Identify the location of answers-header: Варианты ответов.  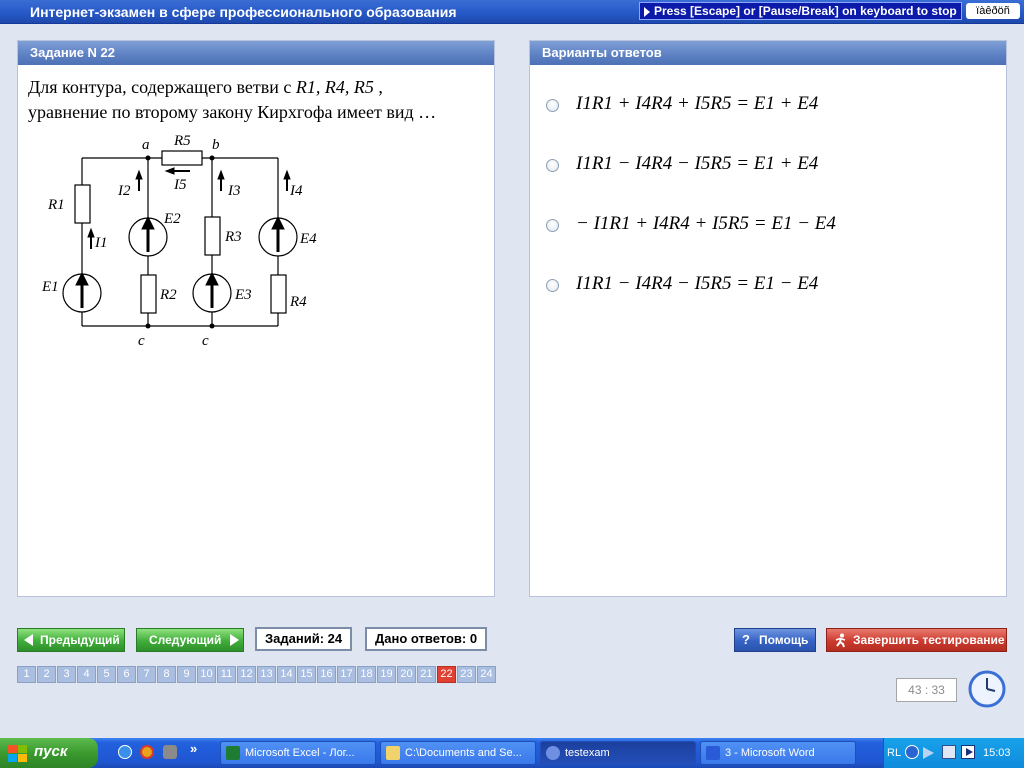
(768, 53).